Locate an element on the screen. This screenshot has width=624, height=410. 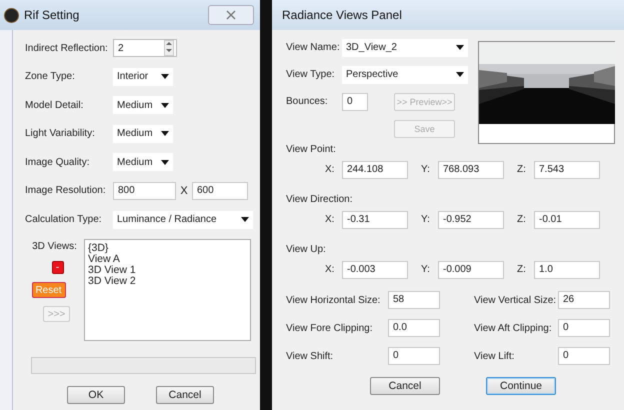
field-label: Zone Type: is located at coordinates (50, 76).